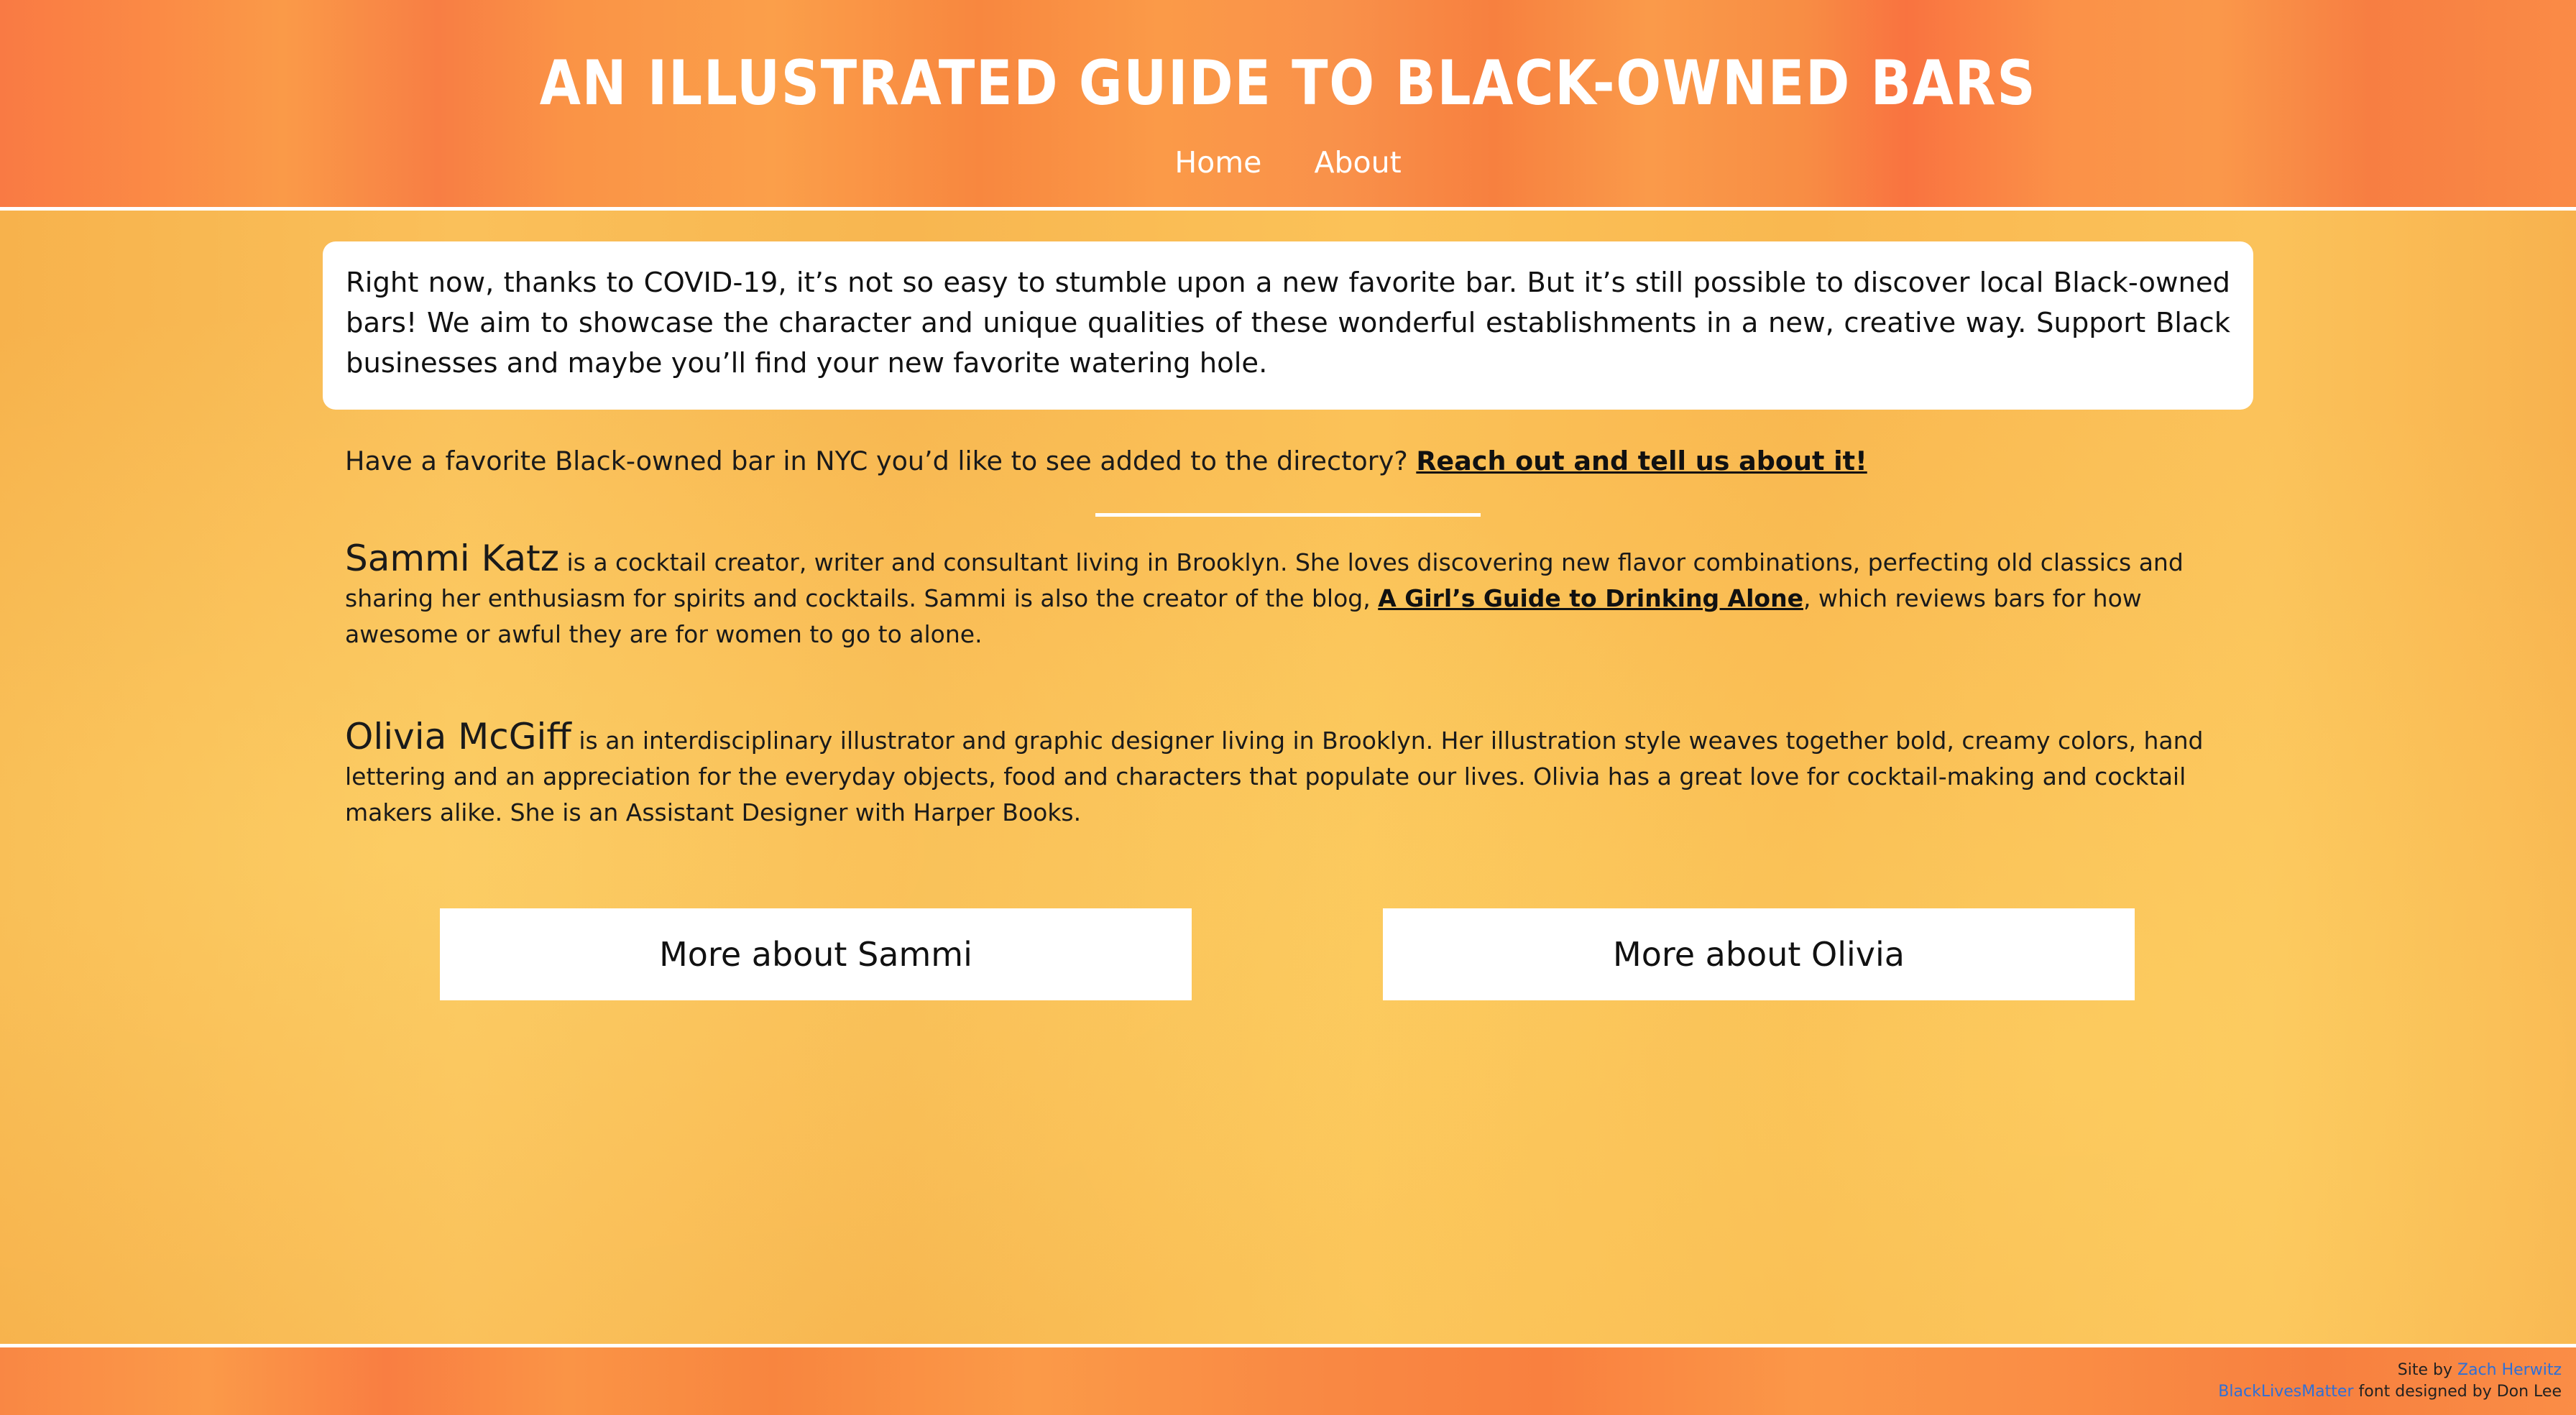 The image size is (2576, 1415). What do you see at coordinates (1357, 163) in the screenshot?
I see `nav-about-link: About` at bounding box center [1357, 163].